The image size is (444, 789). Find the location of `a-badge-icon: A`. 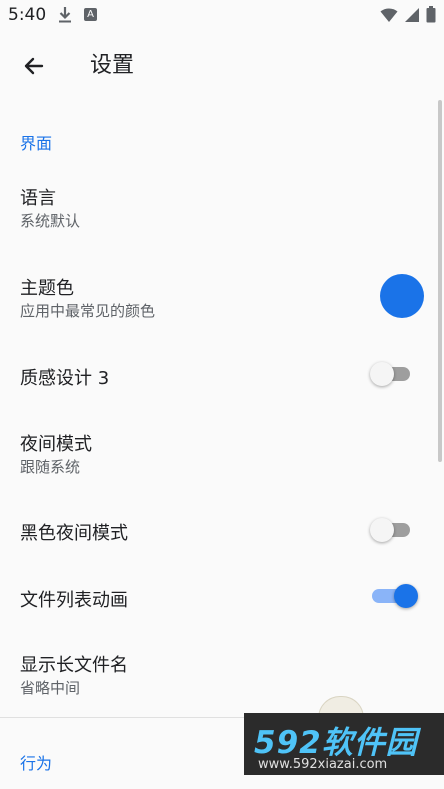

a-badge-icon: A is located at coordinates (90, 14).